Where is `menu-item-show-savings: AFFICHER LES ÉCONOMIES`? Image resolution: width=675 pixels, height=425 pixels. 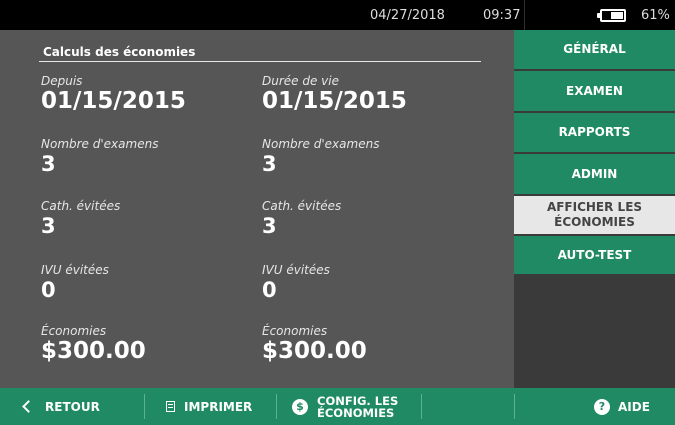 menu-item-show-savings: AFFICHER LES ÉCONOMIES is located at coordinates (594, 216).